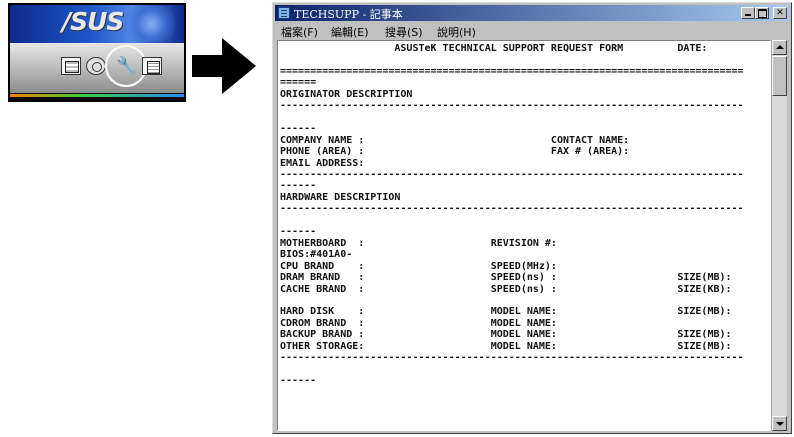  What do you see at coordinates (284, 13) in the screenshot?
I see `notepad-icon` at bounding box center [284, 13].